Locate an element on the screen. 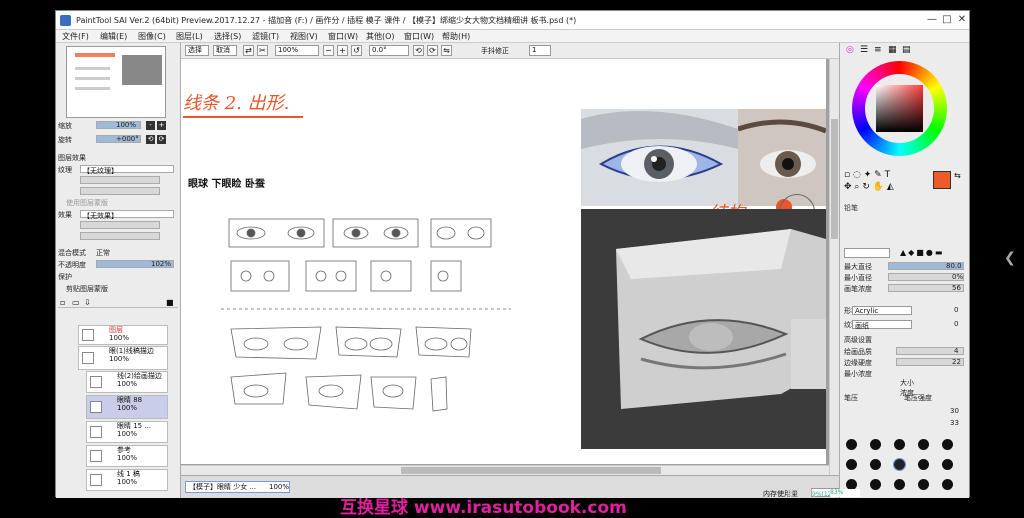 This screenshot has width=1024, height=518. lasso-tool-icon: ◌ is located at coordinates (857, 175).